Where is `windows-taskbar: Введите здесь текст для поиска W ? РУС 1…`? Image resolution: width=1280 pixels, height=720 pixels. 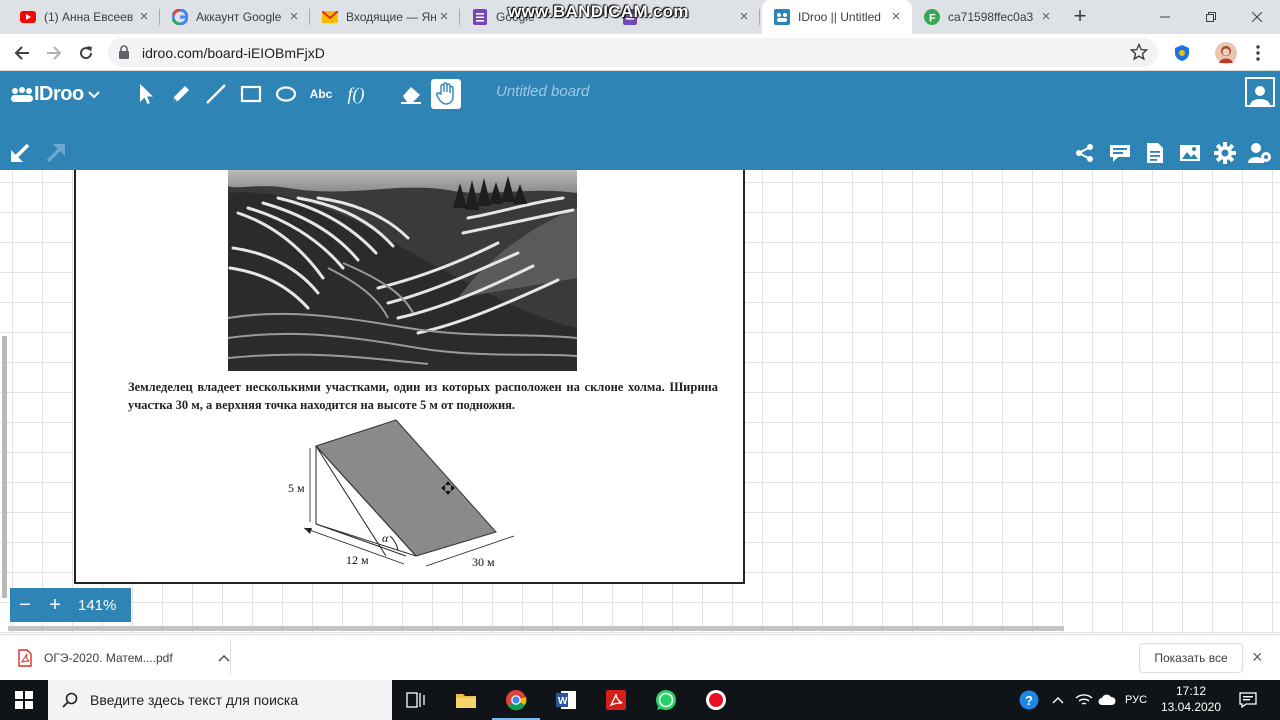 windows-taskbar: Введите здесь текст для поиска W ? РУС 1… is located at coordinates (640, 700).